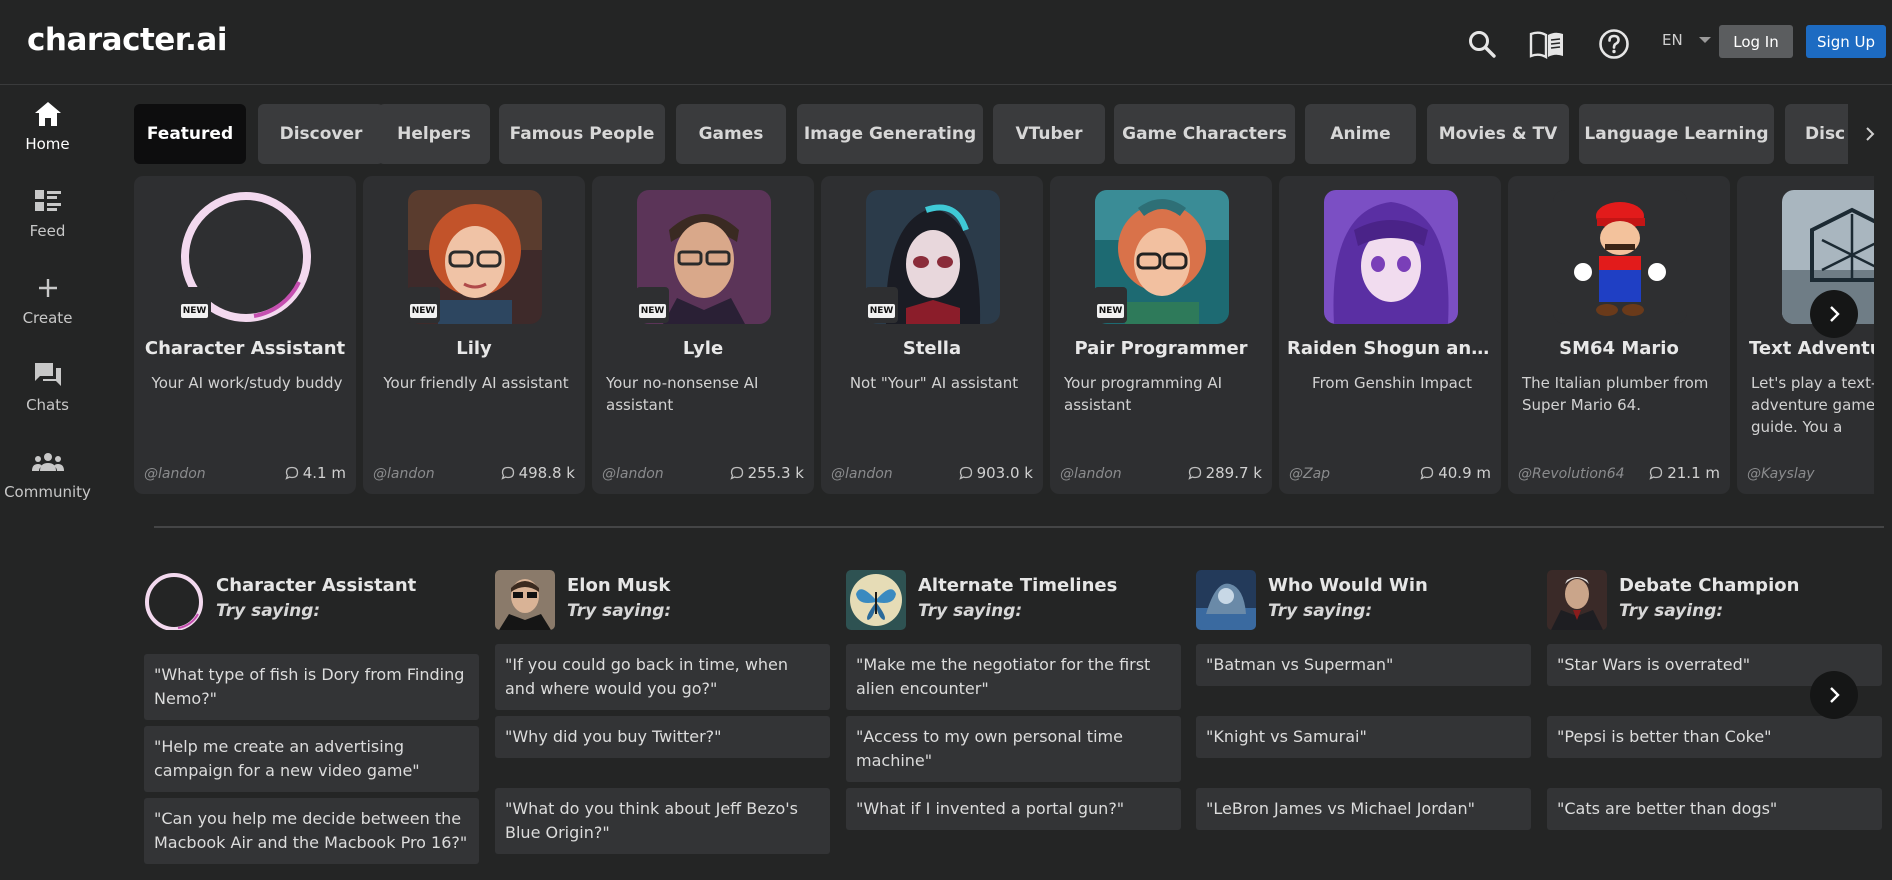 Image resolution: width=1892 pixels, height=880 pixels. Describe the element at coordinates (1811, 348) in the screenshot. I see `character-name: Text Adventu` at that location.